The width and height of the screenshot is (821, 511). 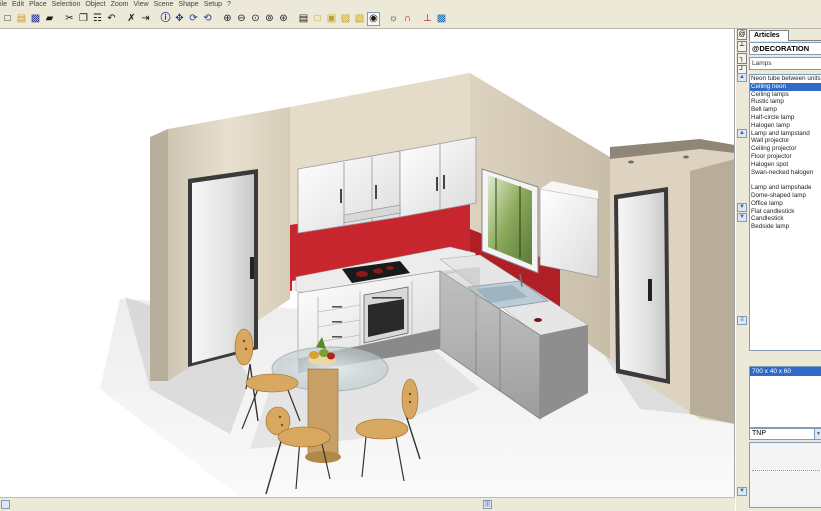 What do you see at coordinates (241, 19) in the screenshot?
I see `zoom-out-icon: ⊖` at bounding box center [241, 19].